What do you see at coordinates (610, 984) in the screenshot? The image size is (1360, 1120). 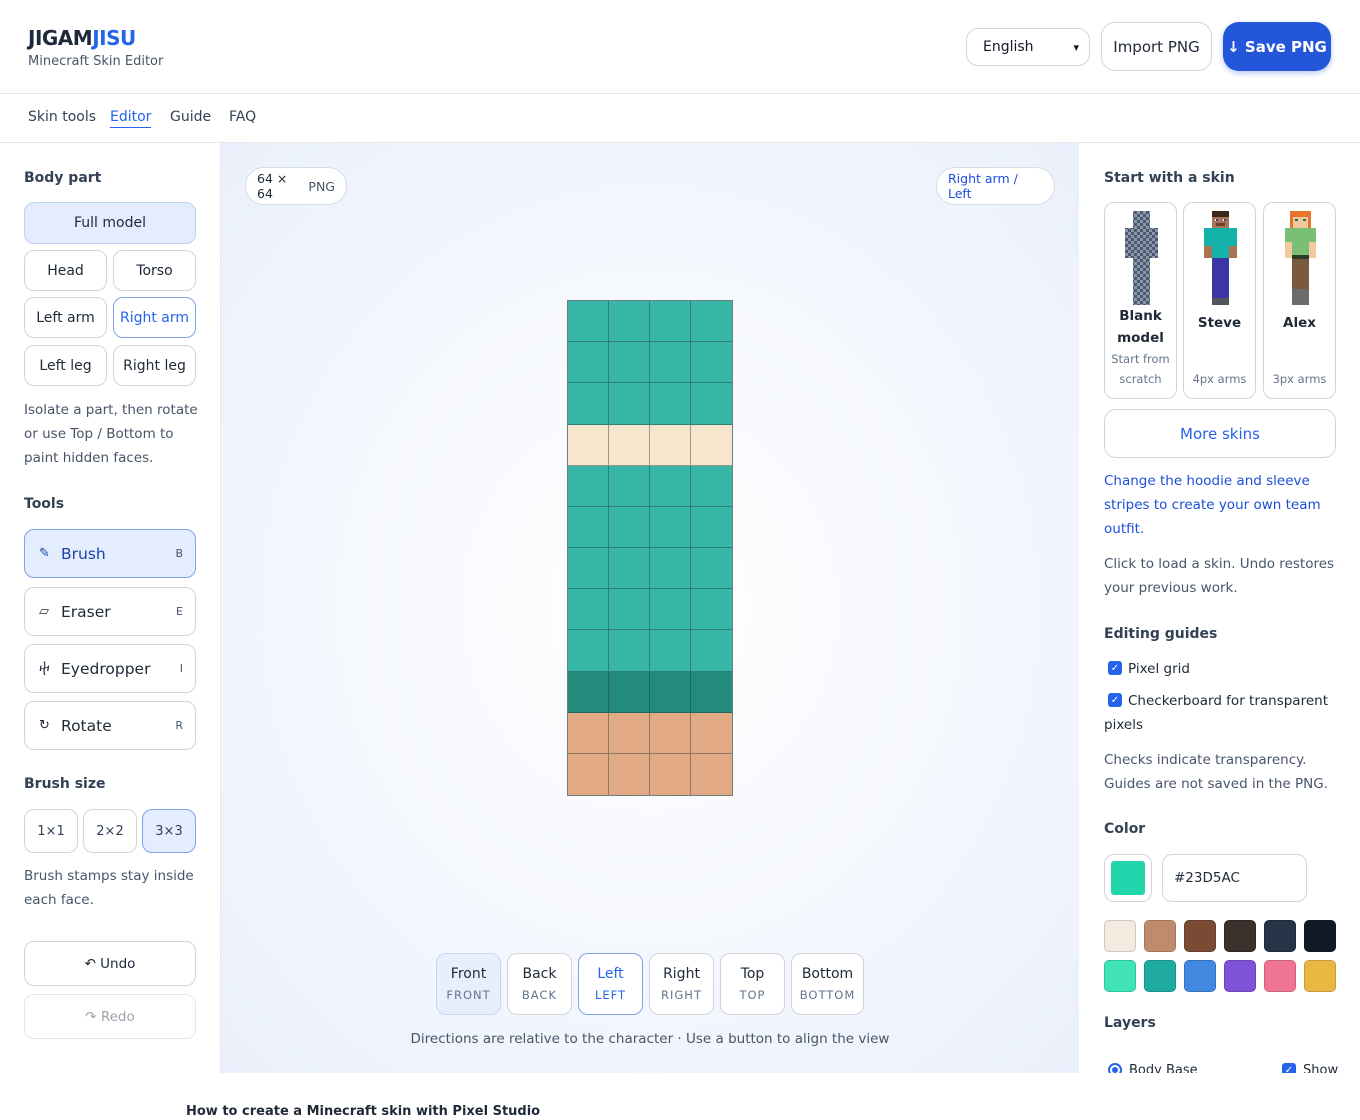 I see `view-left-button: Left LEFT` at bounding box center [610, 984].